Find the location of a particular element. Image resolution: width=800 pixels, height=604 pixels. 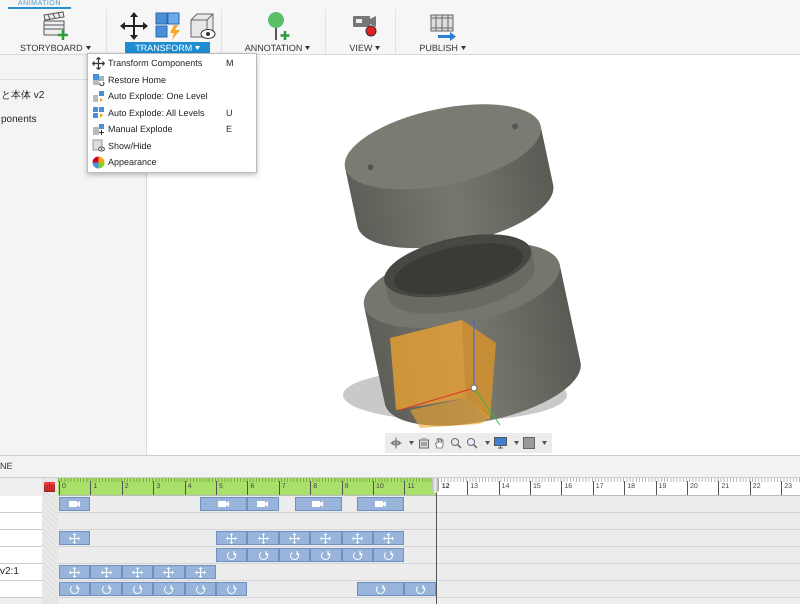

menu-item: Restore Home is located at coordinates (172, 80).